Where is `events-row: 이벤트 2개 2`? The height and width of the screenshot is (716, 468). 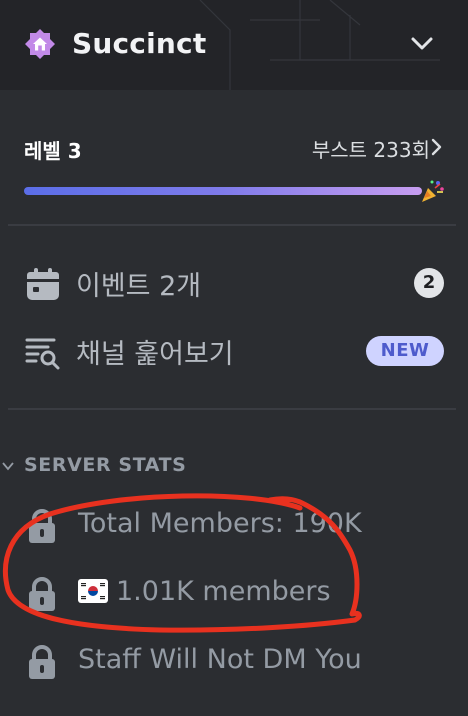
events-row: 이벤트 2개 2 is located at coordinates (234, 283).